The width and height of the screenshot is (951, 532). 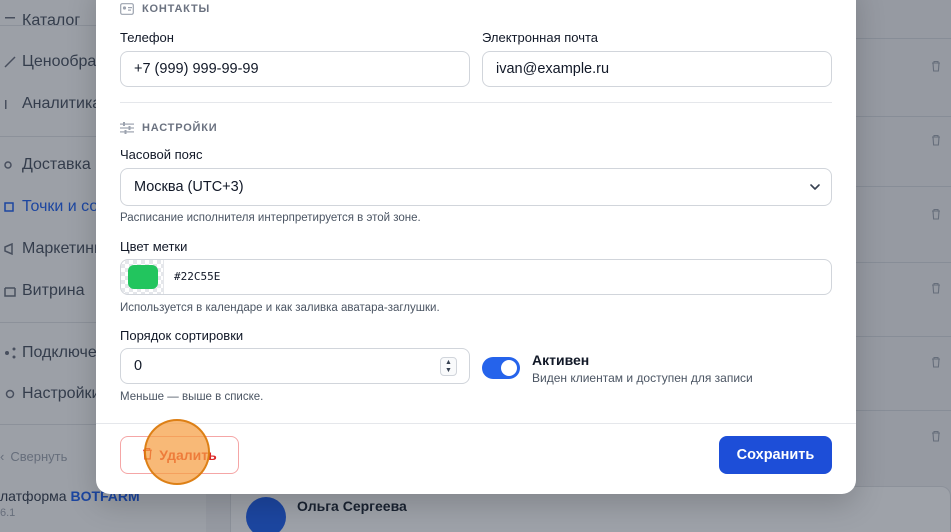 I want to click on color-swatch, so click(x=143, y=277).